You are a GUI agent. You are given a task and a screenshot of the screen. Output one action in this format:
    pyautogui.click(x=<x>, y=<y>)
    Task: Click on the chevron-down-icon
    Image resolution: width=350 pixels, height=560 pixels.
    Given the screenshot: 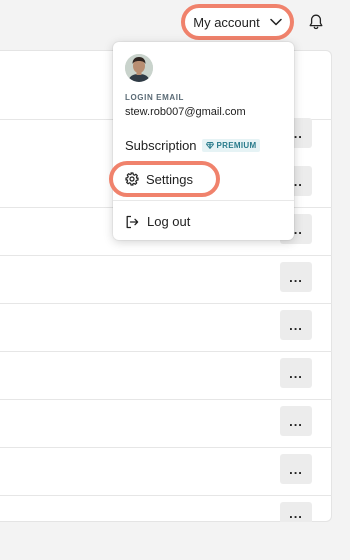 What is the action you would take?
    pyautogui.click(x=275, y=22)
    